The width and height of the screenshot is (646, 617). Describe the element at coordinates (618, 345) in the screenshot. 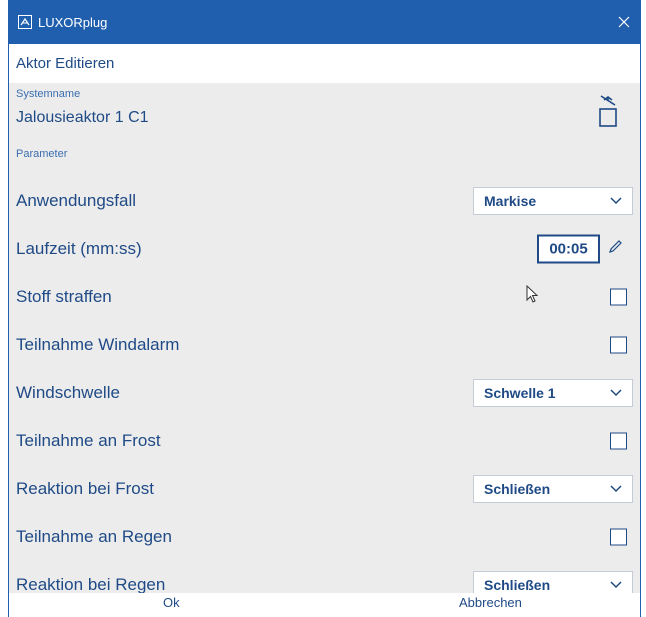

I see `windalarm-checkbox` at that location.